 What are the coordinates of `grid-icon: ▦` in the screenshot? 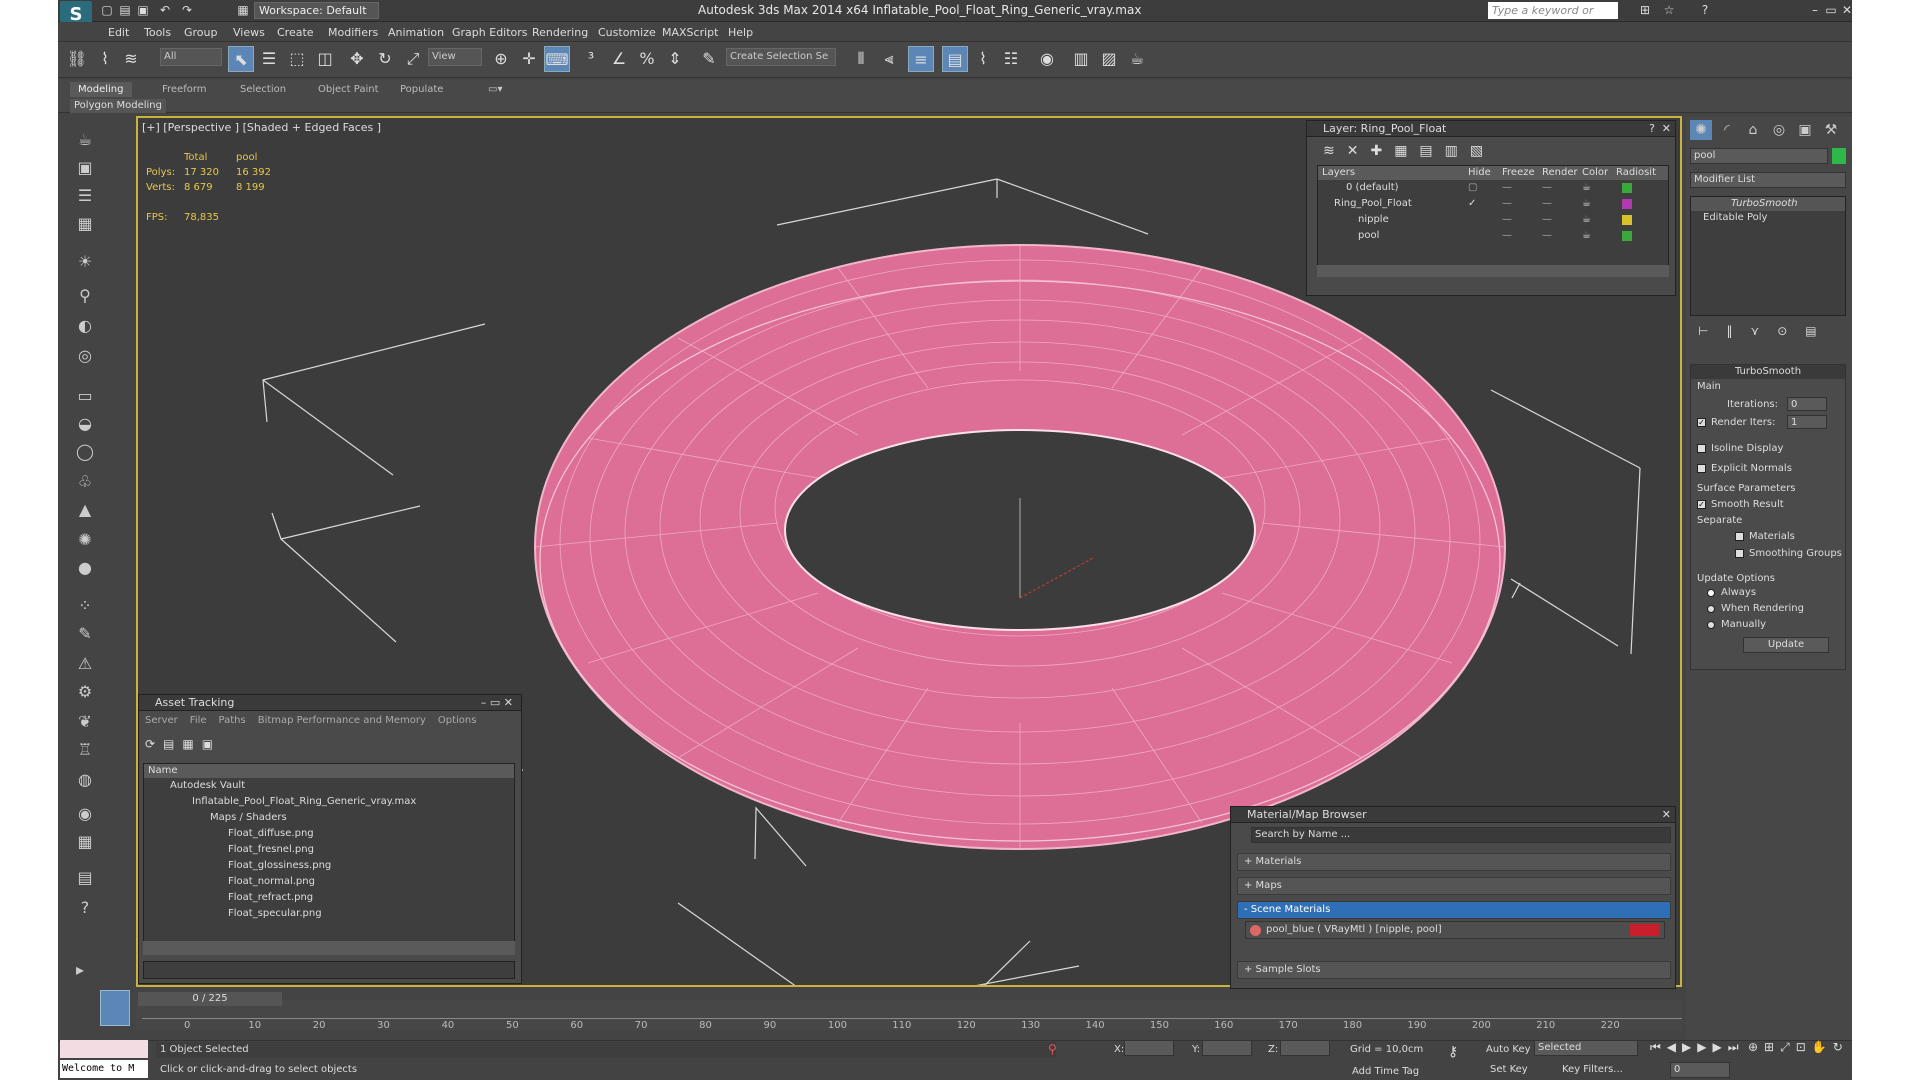 It's located at (85, 224).